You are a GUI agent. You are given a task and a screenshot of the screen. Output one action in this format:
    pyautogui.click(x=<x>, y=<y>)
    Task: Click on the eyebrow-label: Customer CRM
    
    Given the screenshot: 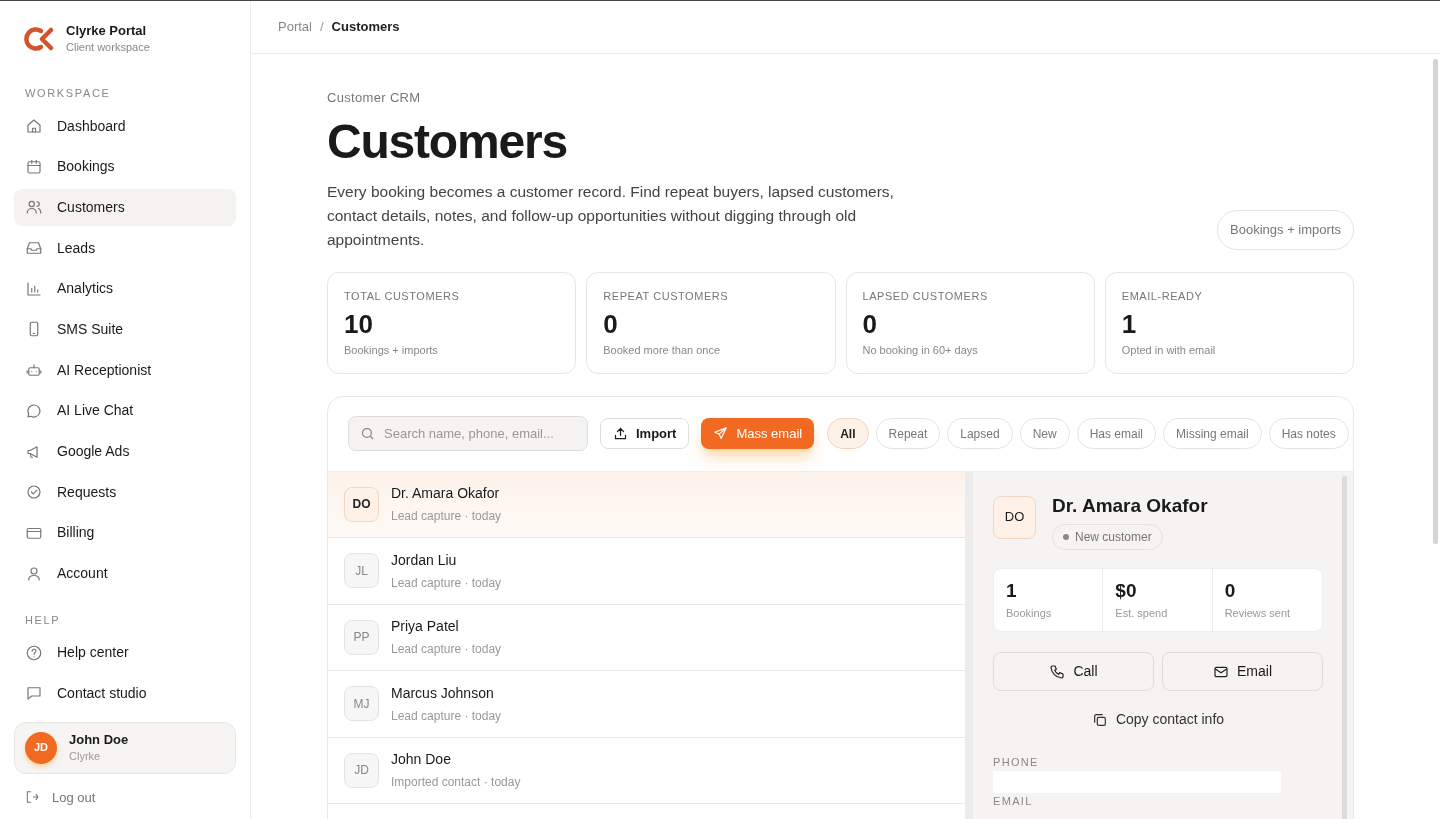 What is the action you would take?
    pyautogui.click(x=374, y=98)
    